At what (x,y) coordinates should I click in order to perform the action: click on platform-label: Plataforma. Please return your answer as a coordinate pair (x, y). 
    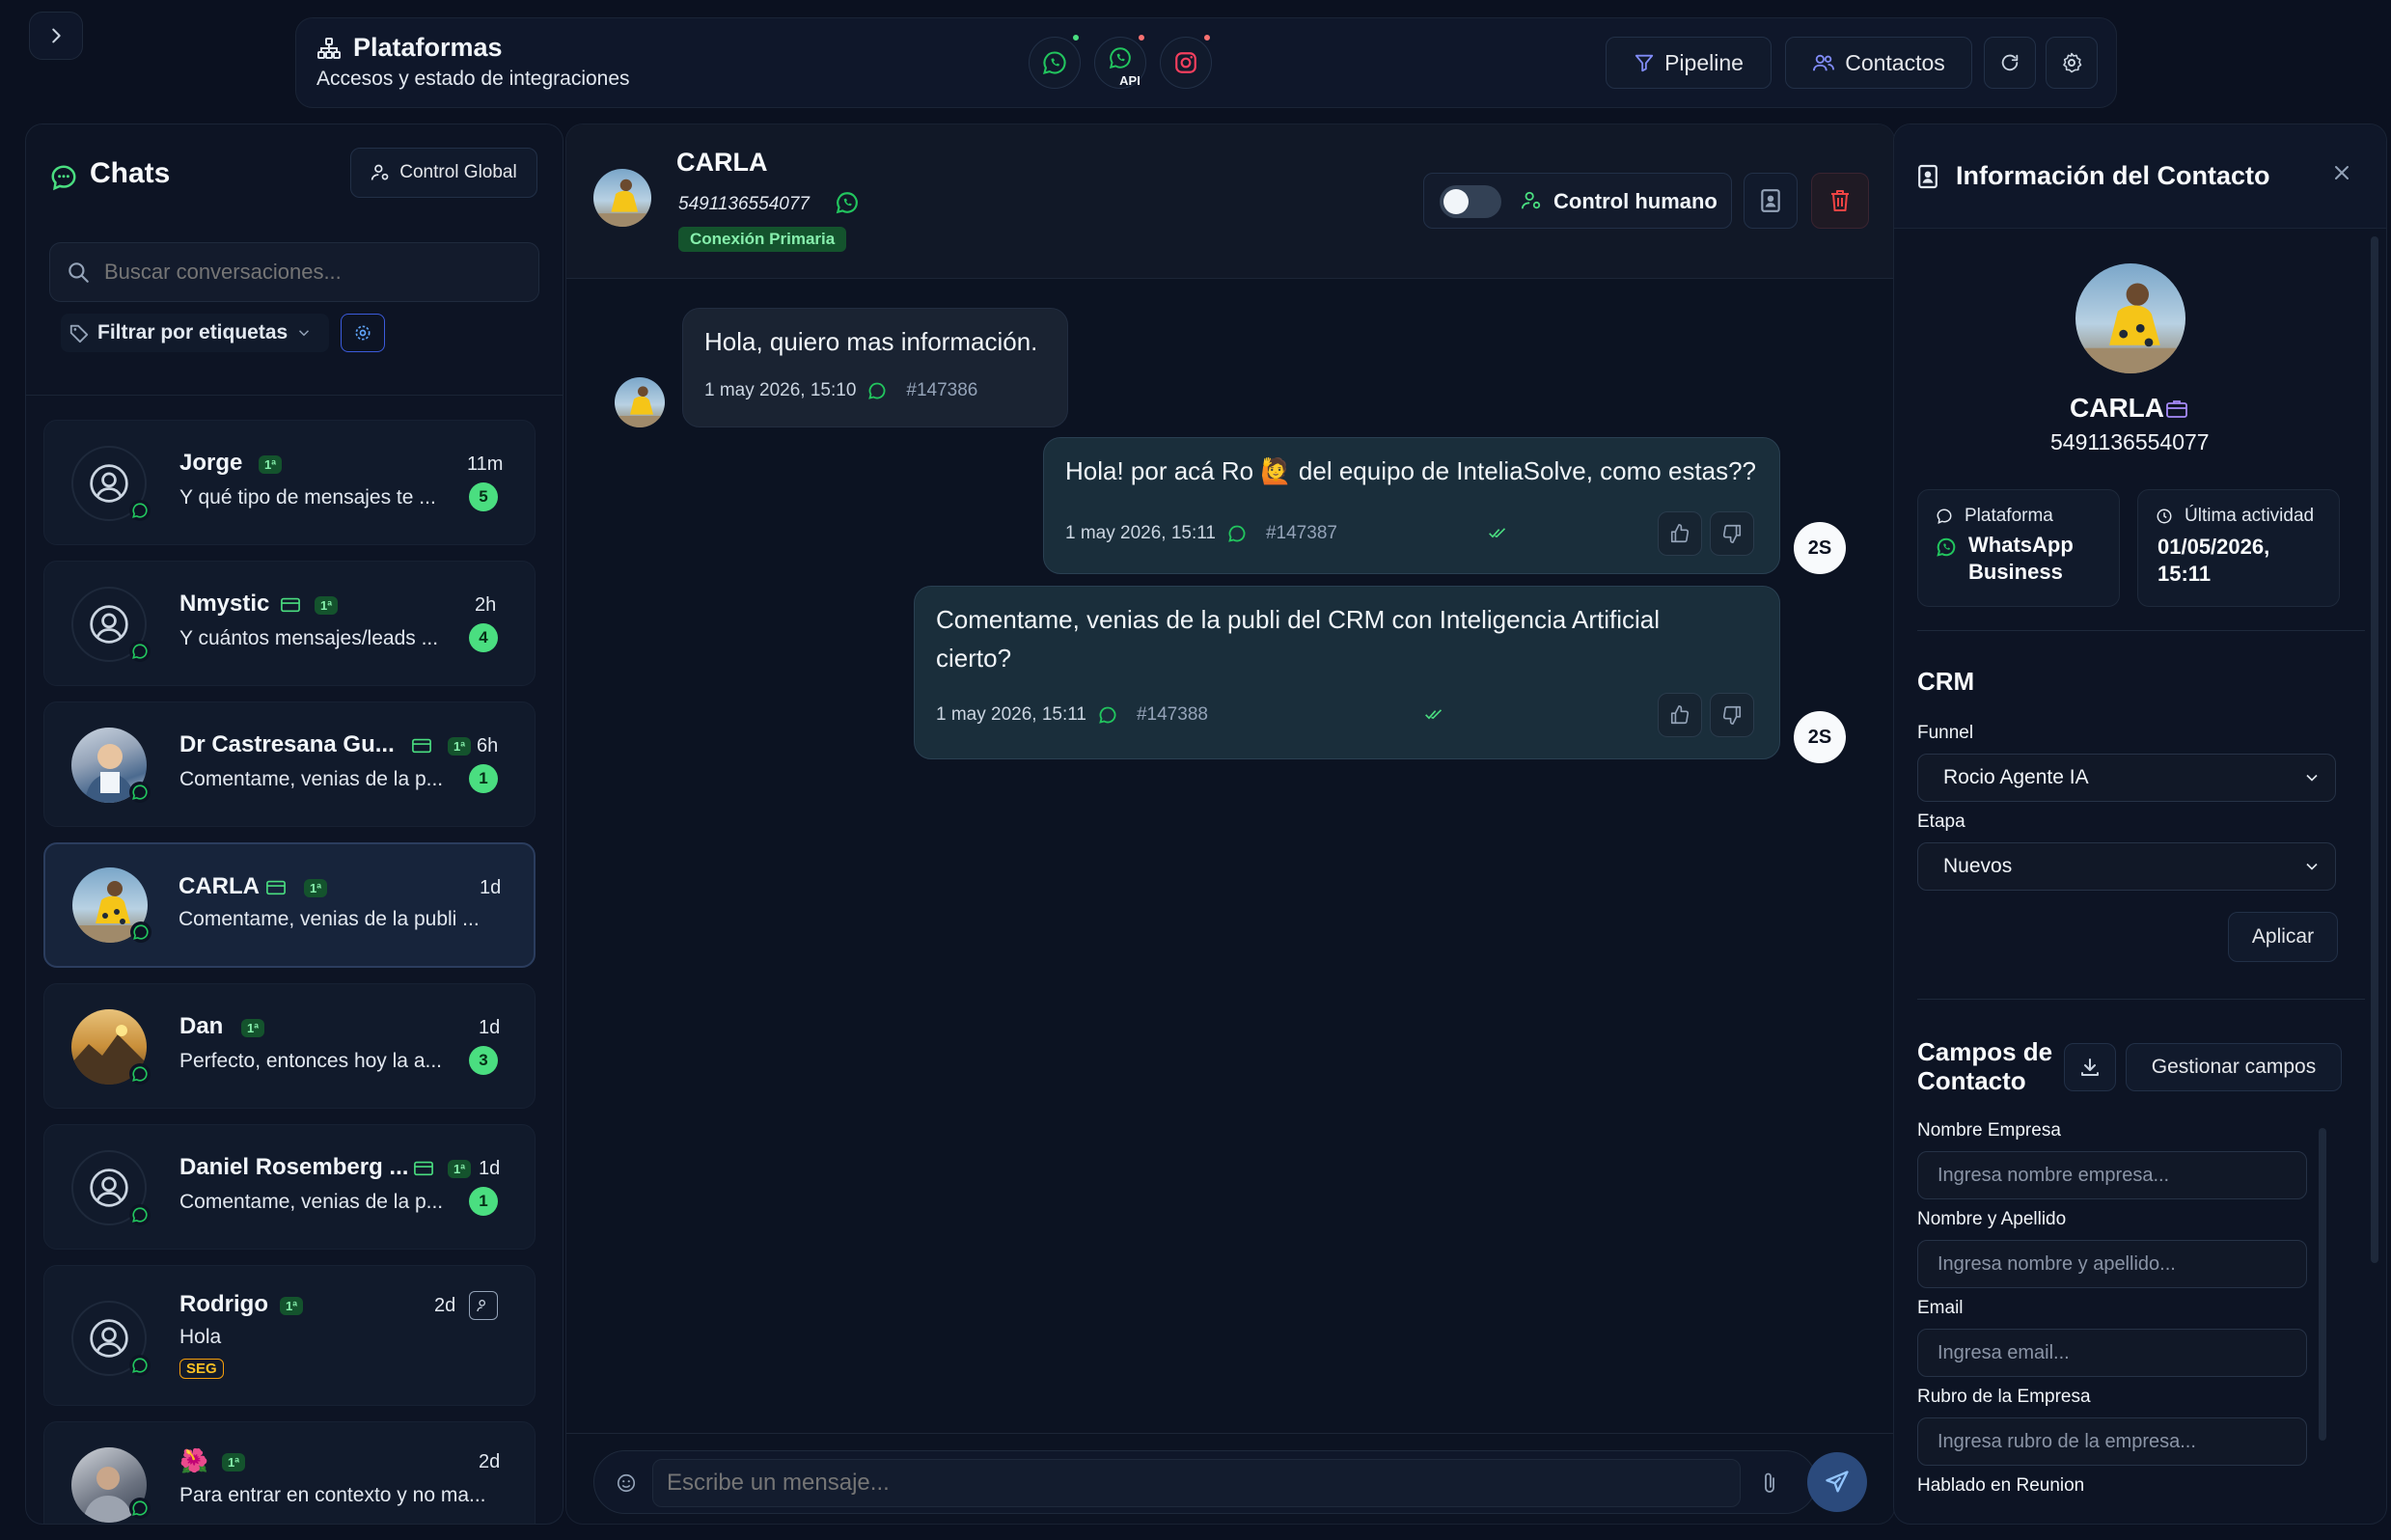
    Looking at the image, I should click on (2009, 516).